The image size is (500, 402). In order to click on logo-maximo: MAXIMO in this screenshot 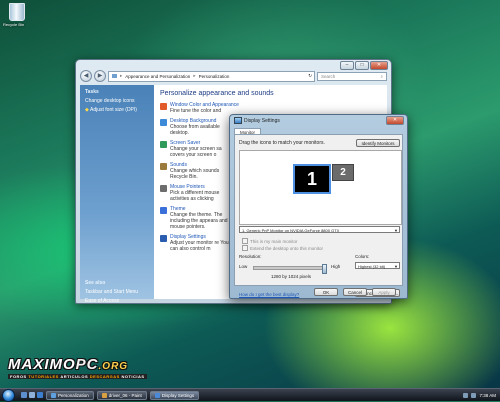, I will do `click(42, 364)`.